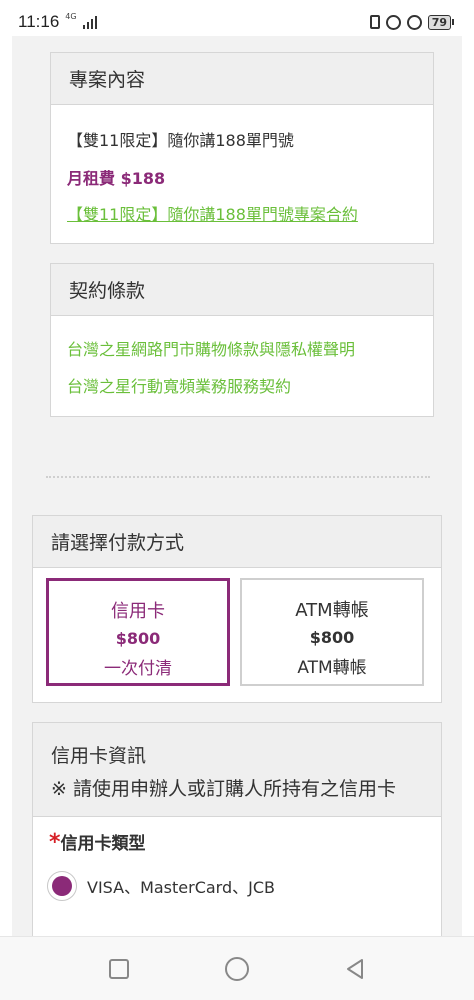  What do you see at coordinates (393, 22) in the screenshot?
I see `lock-rotation-icon` at bounding box center [393, 22].